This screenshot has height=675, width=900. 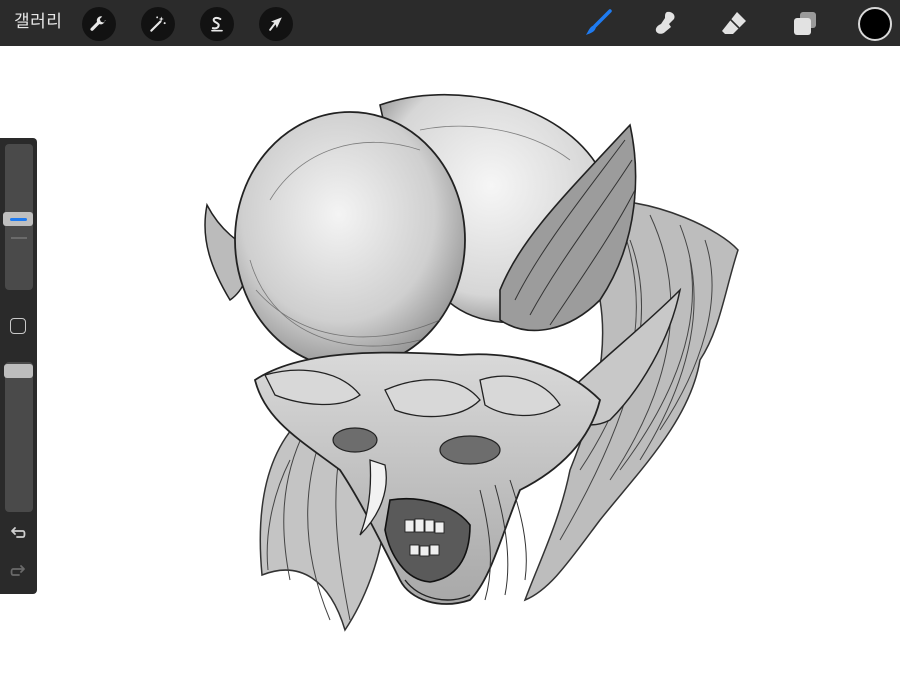 I want to click on redo-icon, so click(x=18, y=572).